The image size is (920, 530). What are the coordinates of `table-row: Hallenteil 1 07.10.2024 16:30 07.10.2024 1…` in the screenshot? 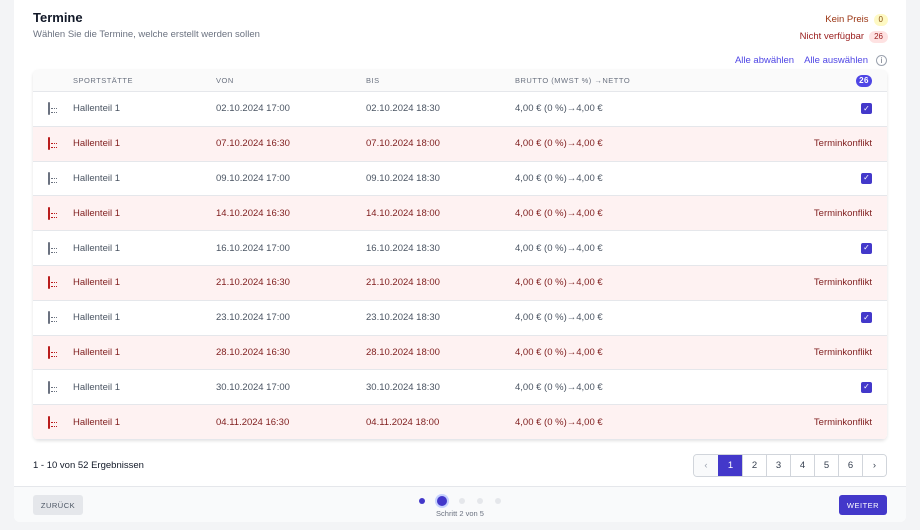 It's located at (460, 144).